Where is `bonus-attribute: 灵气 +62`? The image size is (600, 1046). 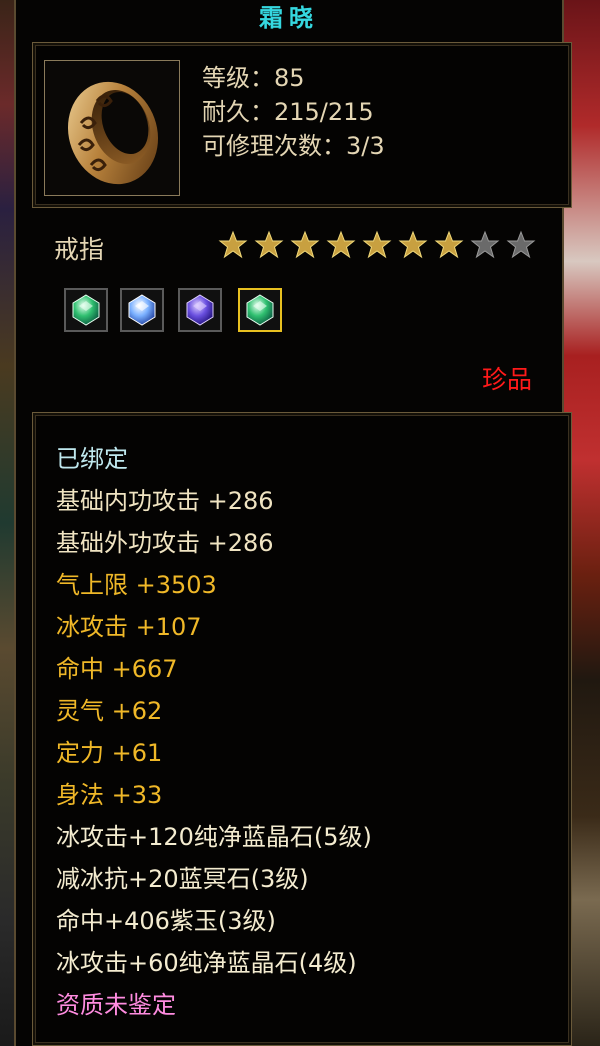 bonus-attribute: 灵气 +62 is located at coordinates (109, 711).